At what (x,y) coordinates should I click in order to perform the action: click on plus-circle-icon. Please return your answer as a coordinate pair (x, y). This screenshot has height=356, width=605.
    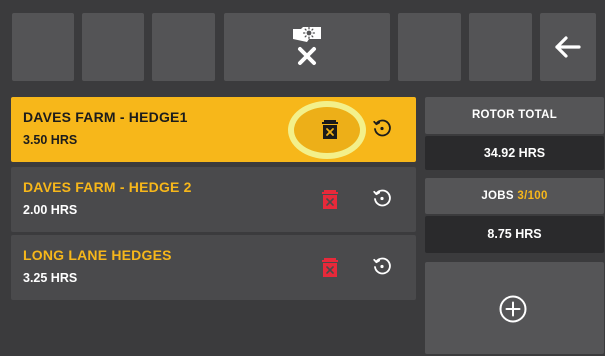
    Looking at the image, I should click on (513, 309).